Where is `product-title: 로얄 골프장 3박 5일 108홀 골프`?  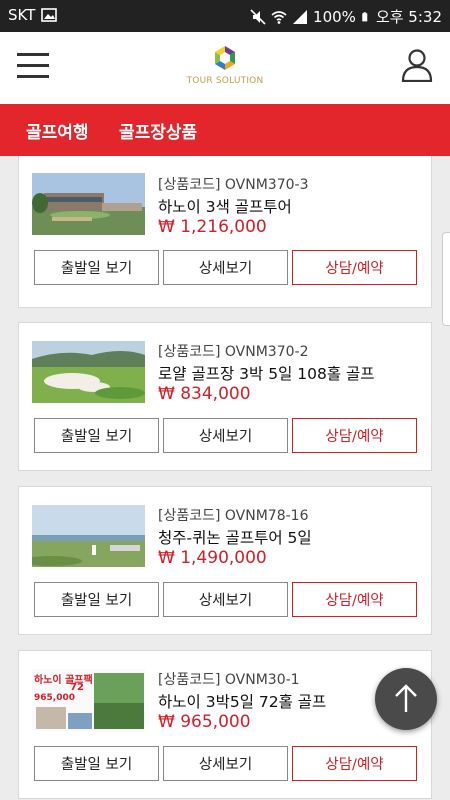 product-title: 로얄 골프장 3박 5일 108홀 골프 is located at coordinates (266, 373).